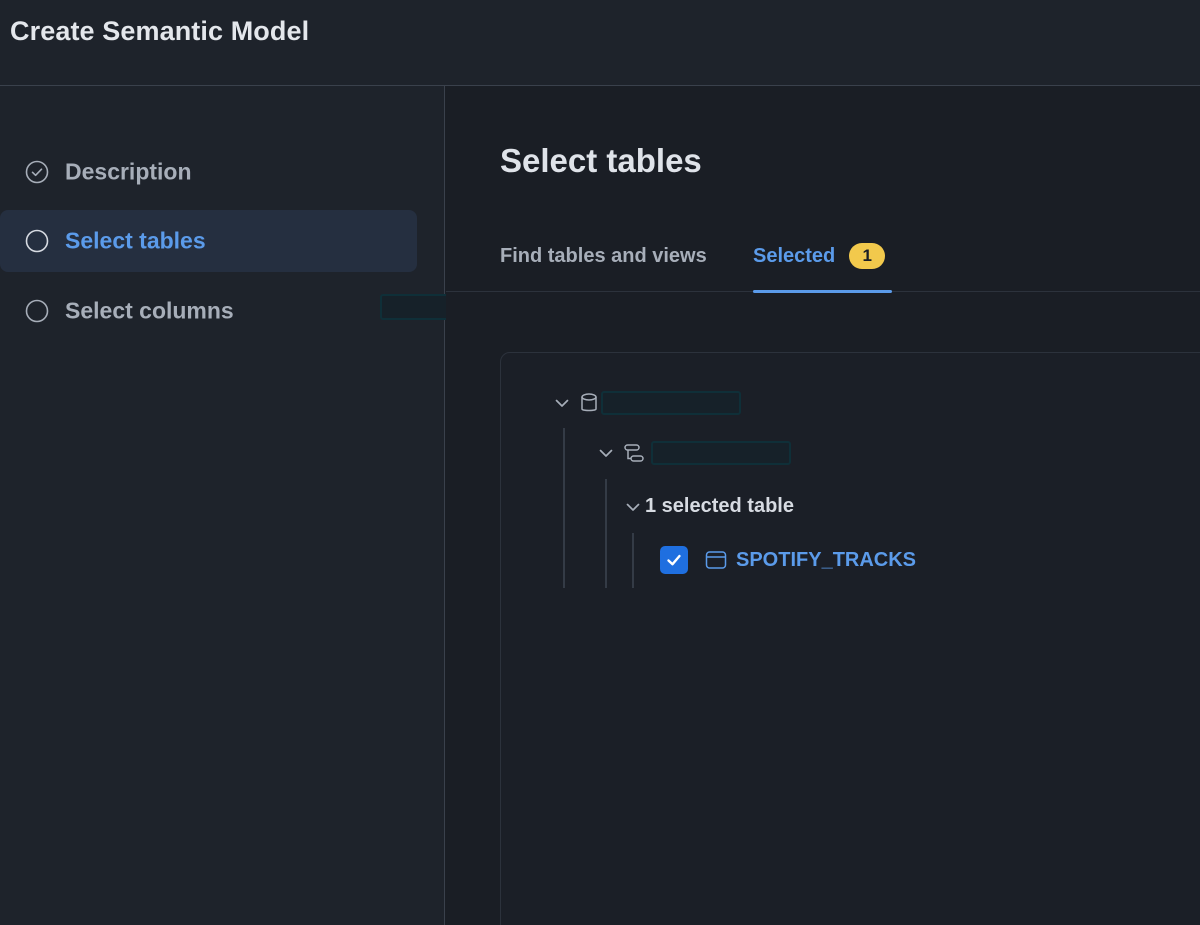  Describe the element at coordinates (721, 453) in the screenshot. I see `redacted-schema-name` at that location.